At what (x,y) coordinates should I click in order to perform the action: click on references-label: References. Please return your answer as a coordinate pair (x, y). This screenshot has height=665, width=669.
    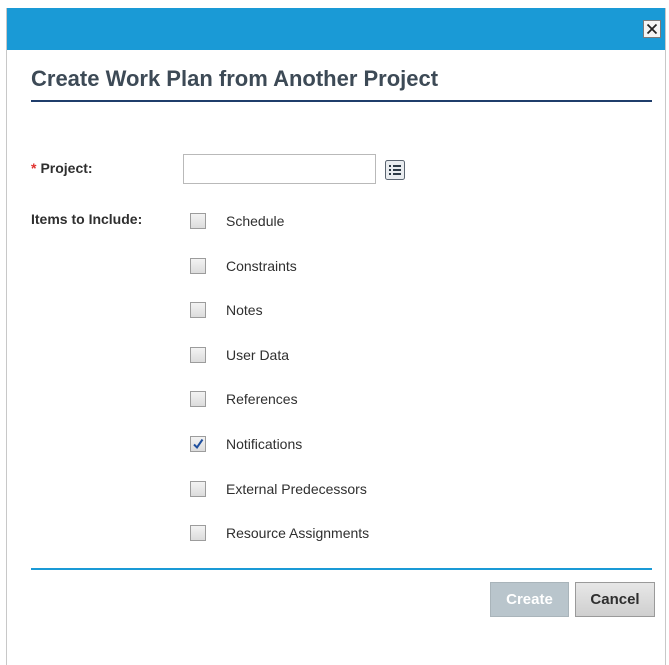
    Looking at the image, I should click on (262, 399).